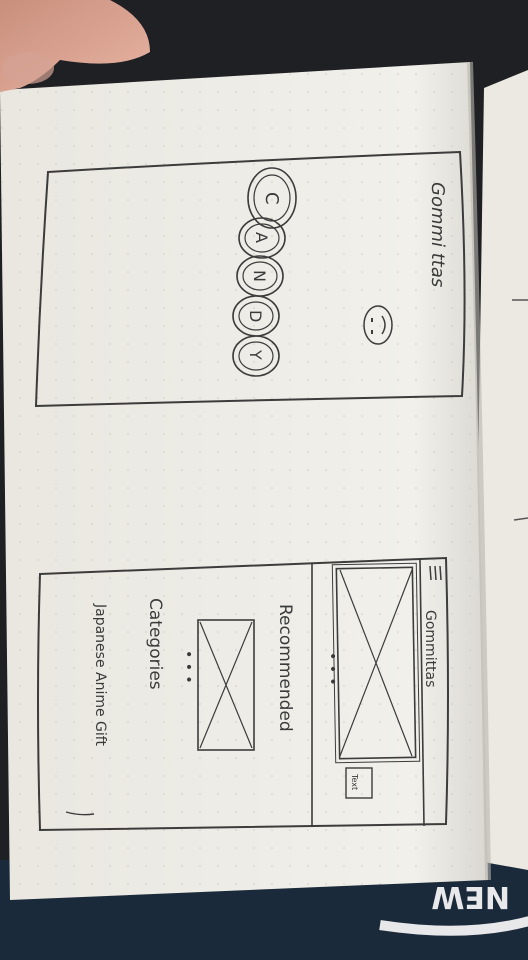  Describe the element at coordinates (271, 198) in the screenshot. I see `letter-c: C` at that location.